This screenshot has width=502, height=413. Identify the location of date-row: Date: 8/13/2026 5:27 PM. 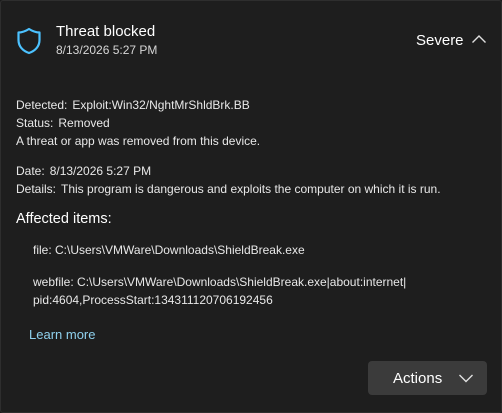
(83, 171).